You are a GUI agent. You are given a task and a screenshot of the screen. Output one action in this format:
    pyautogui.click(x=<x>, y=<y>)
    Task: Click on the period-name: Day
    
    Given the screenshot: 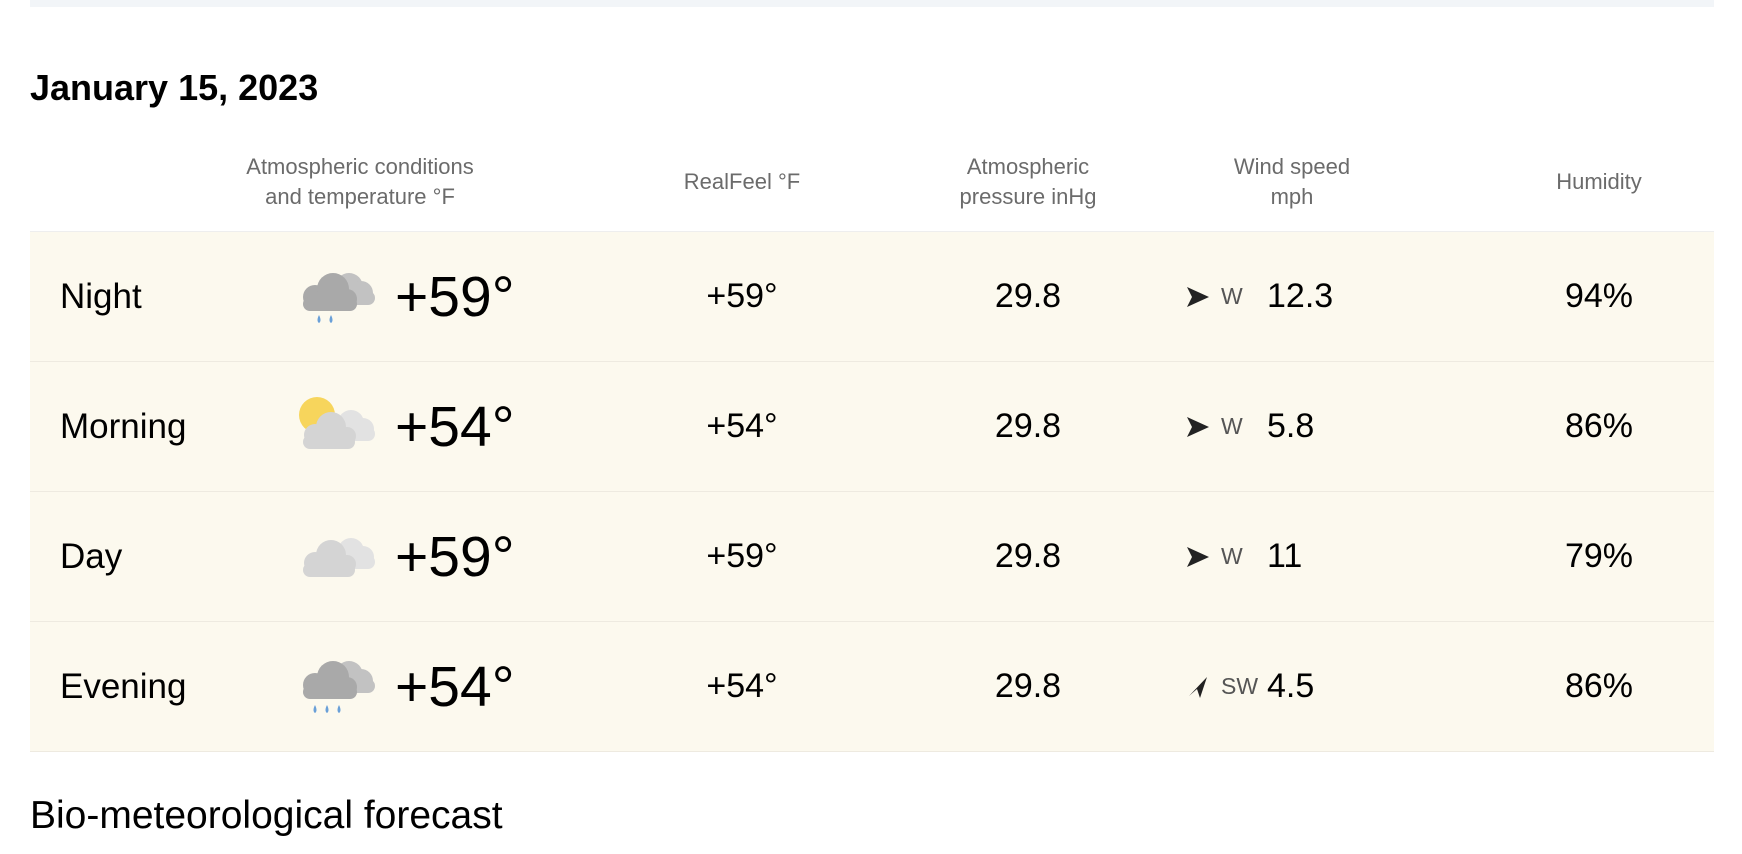 What is the action you would take?
    pyautogui.click(x=91, y=556)
    